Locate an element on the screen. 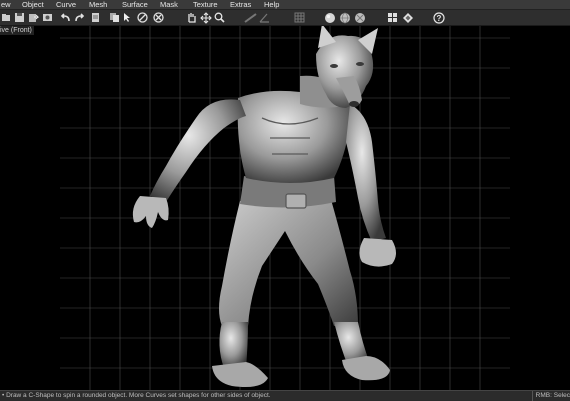 This screenshot has width=570, height=401. menu-view: ew is located at coordinates (6, 4).